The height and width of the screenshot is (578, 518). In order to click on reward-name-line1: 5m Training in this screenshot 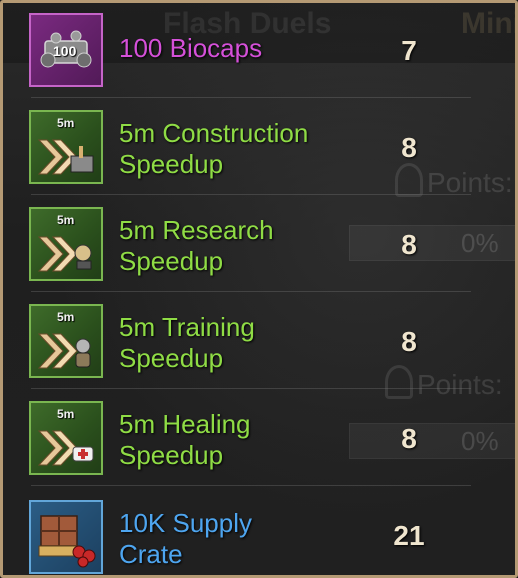, I will do `click(187, 327)`.